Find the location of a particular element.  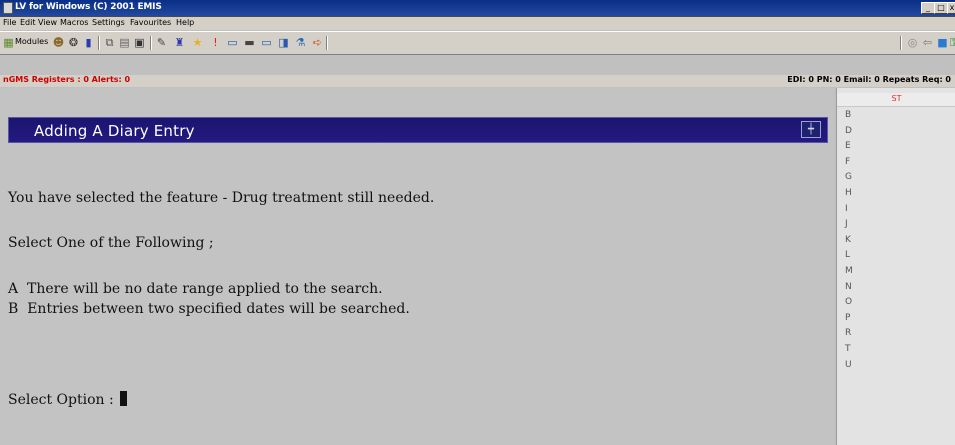

index-letter: K is located at coordinates (849, 243).